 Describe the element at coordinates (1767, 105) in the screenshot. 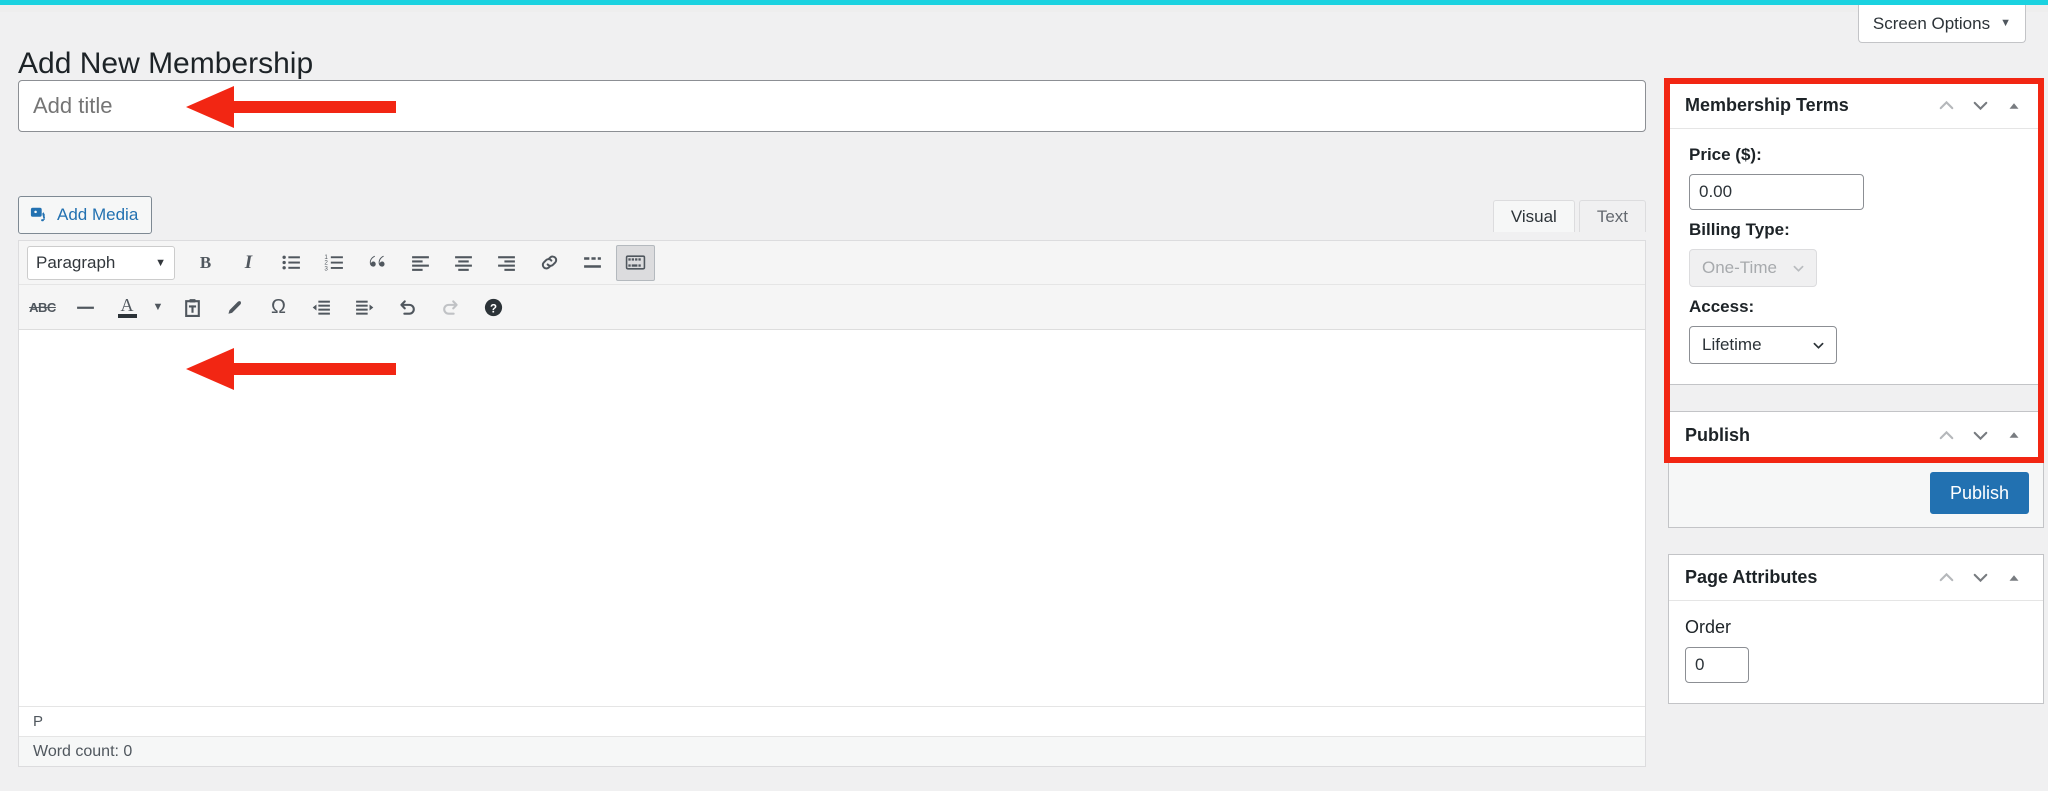

I see `metabox-title: Membership Terms` at that location.